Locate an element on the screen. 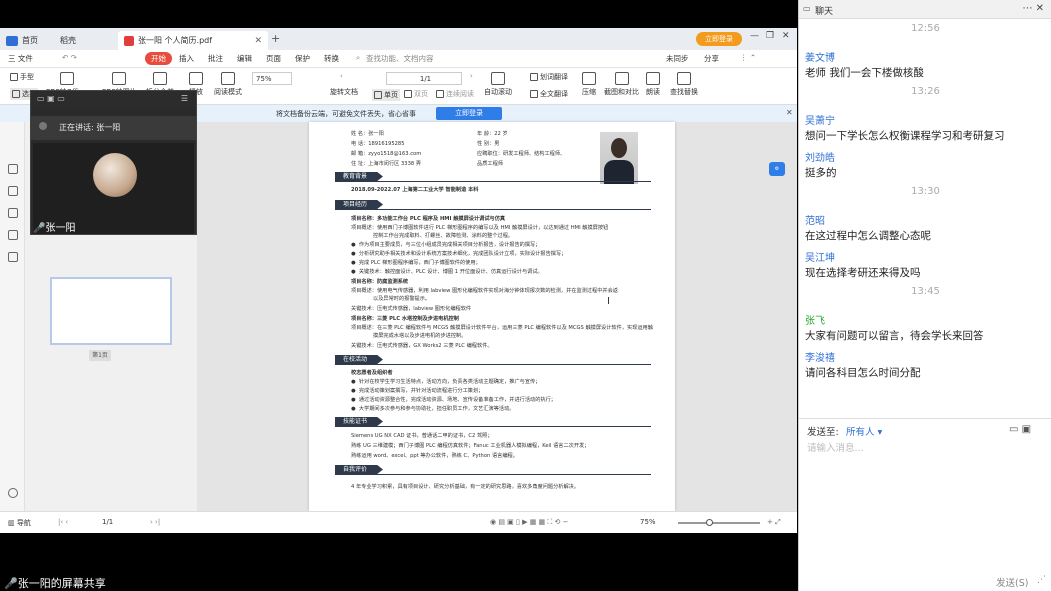 The height and width of the screenshot is (591, 1051). single-page-button: 单页 is located at coordinates (386, 95).